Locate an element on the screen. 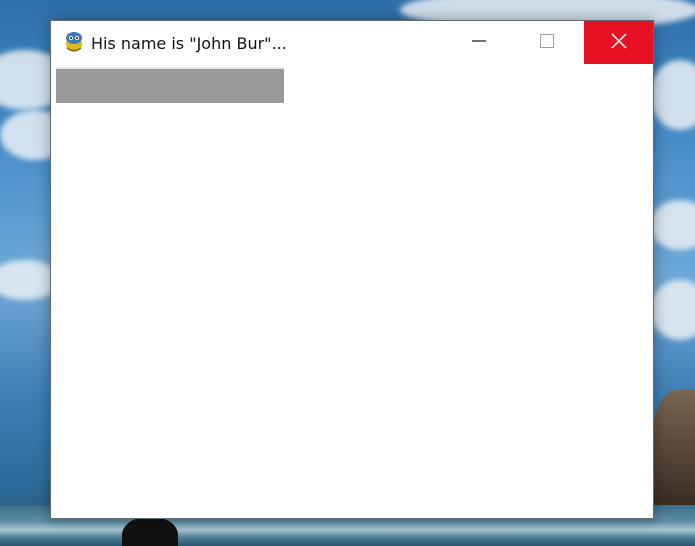 The image size is (695, 546). minimize-icon is located at coordinates (479, 43).